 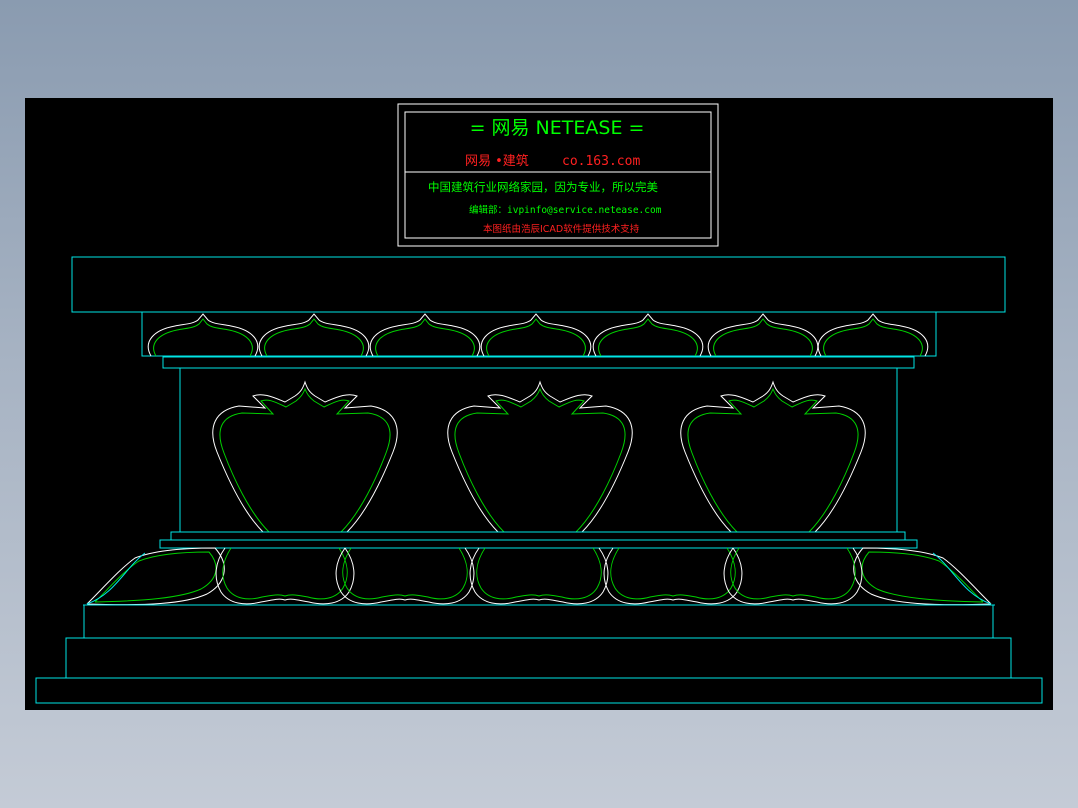 What do you see at coordinates (539, 334) in the screenshot?
I see `upper-lotus-band` at bounding box center [539, 334].